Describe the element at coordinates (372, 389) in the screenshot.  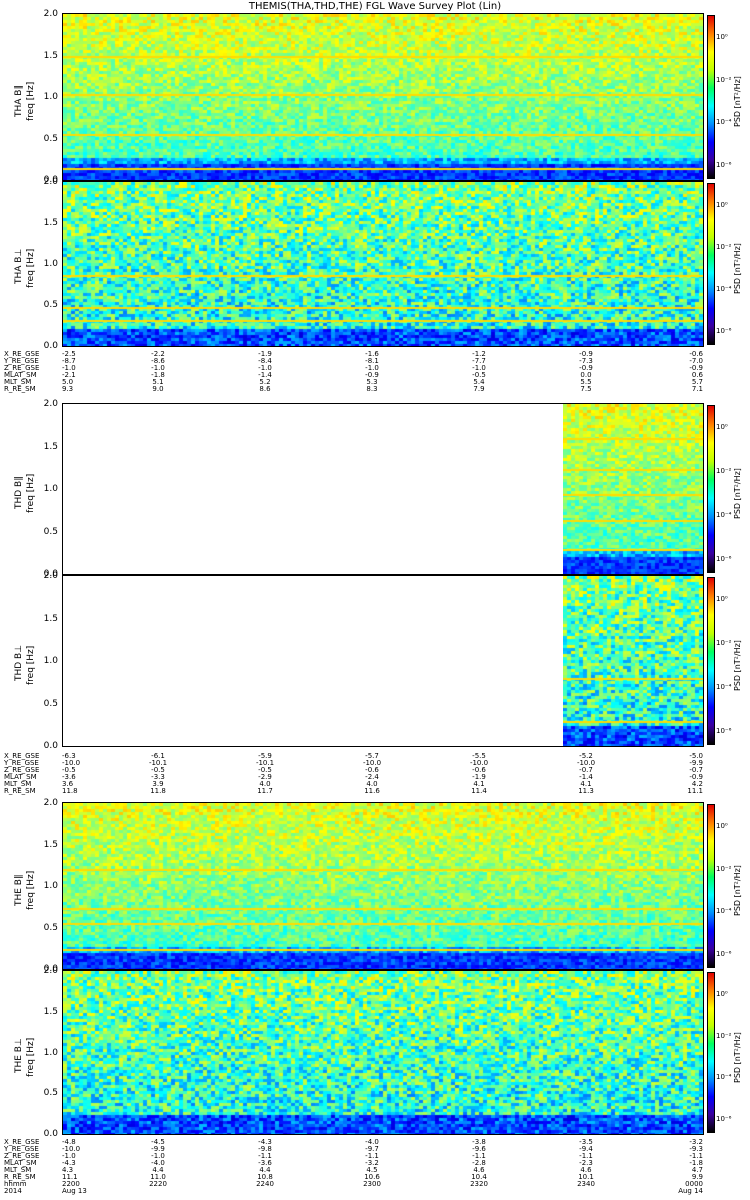
I see `ephemeris-value: 8.3` at that location.